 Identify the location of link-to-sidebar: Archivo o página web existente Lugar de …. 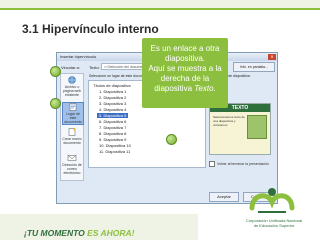
(72, 127).